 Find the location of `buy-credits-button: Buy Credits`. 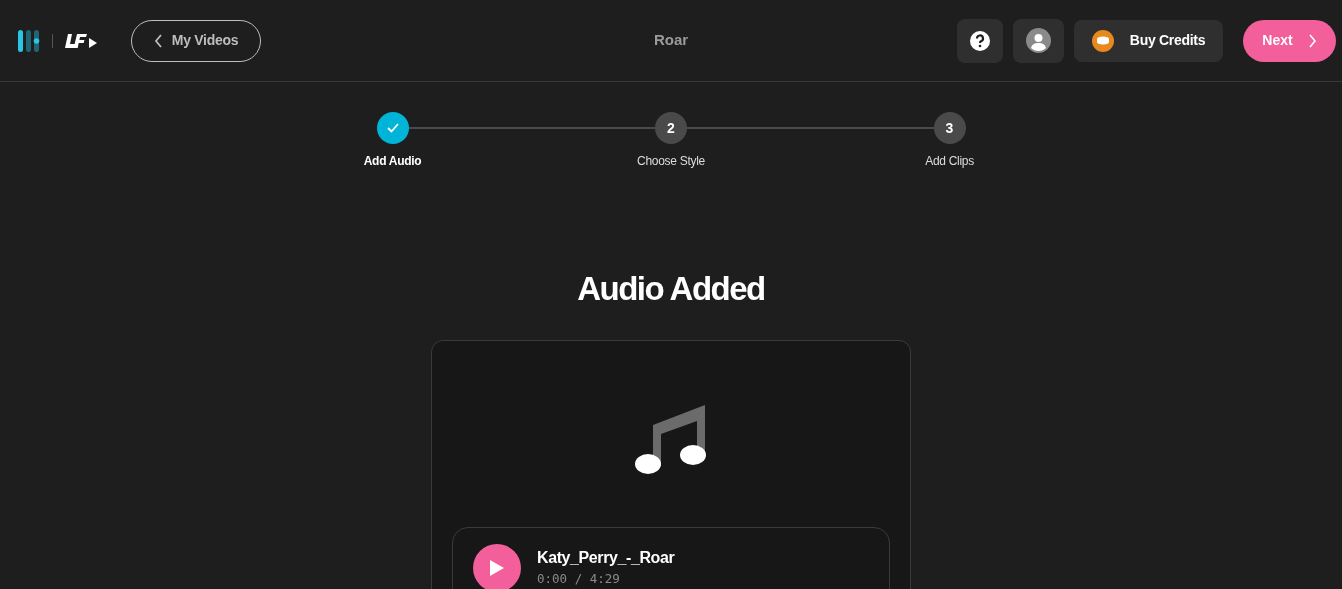

buy-credits-button: Buy Credits is located at coordinates (1148, 40).